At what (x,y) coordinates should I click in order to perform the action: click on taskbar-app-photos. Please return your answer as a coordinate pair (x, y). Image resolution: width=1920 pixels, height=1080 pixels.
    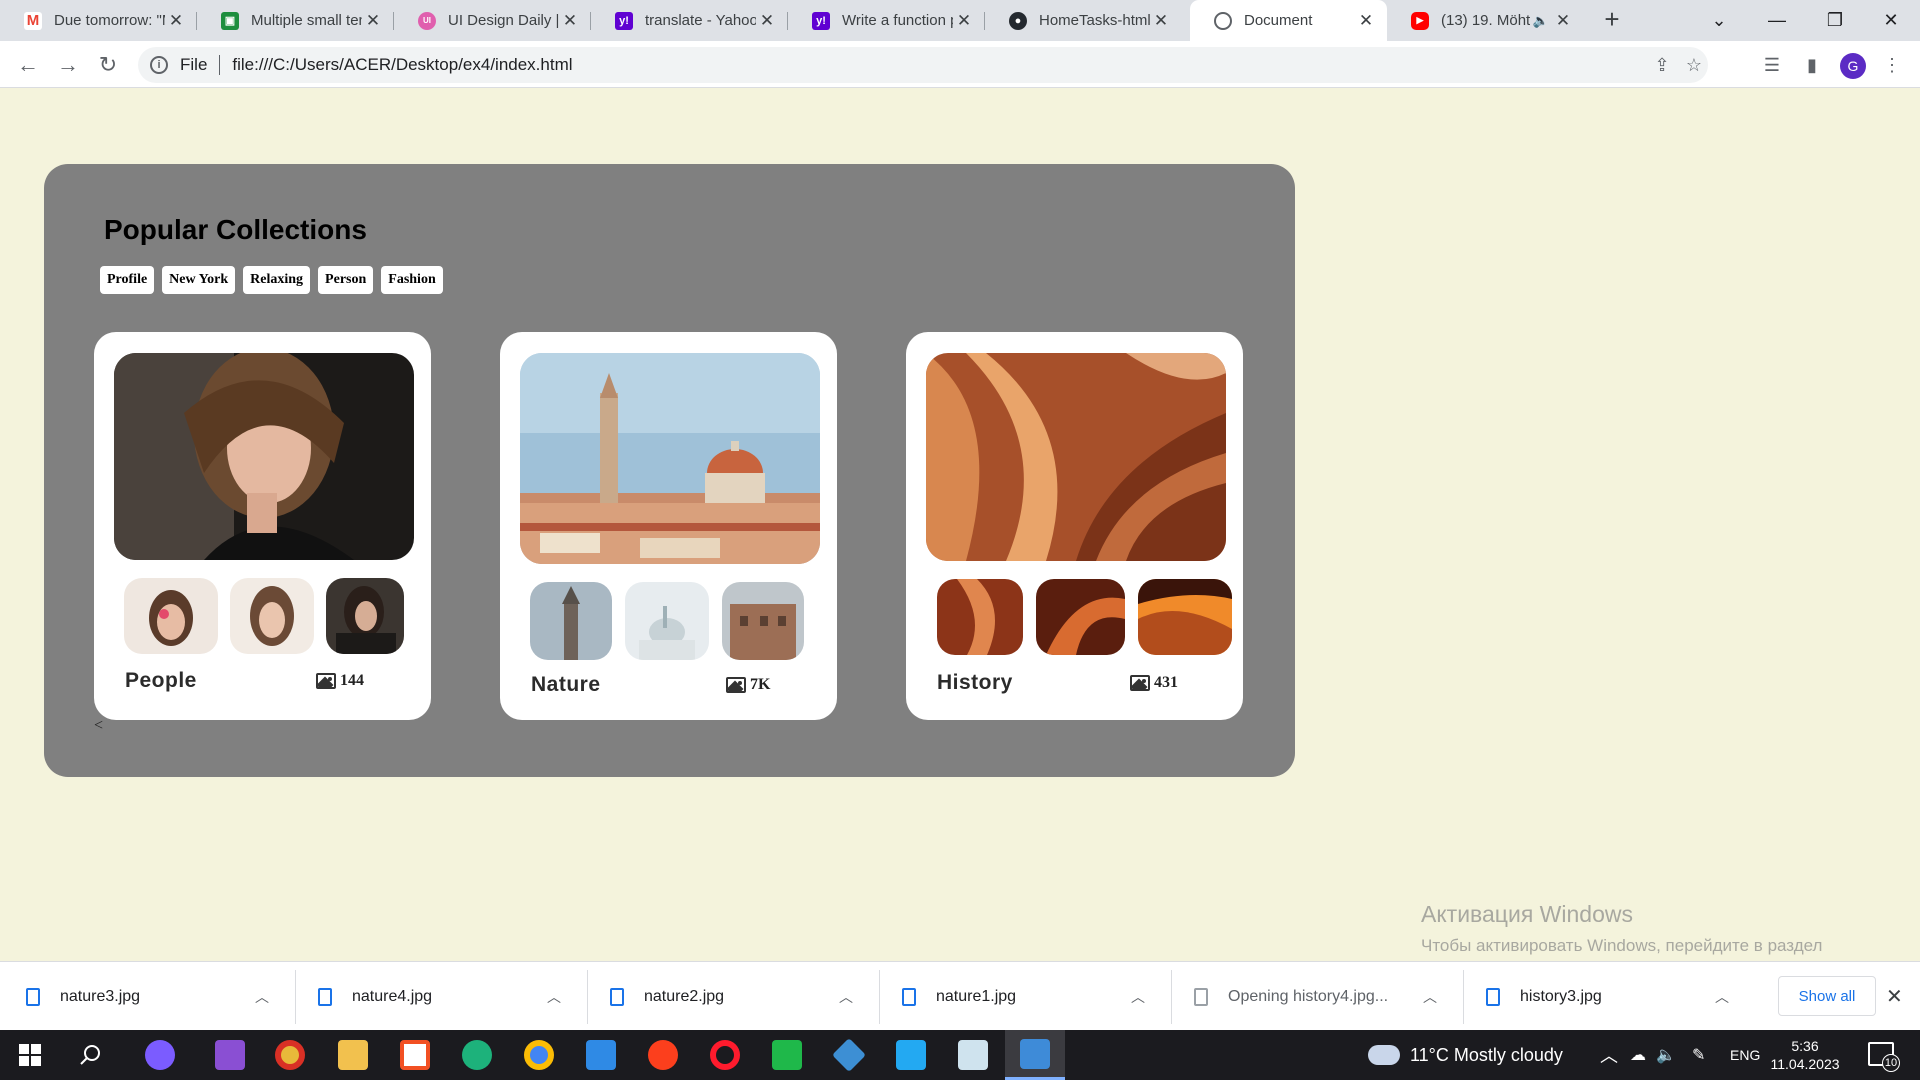
    Looking at the image, I should click on (1035, 1055).